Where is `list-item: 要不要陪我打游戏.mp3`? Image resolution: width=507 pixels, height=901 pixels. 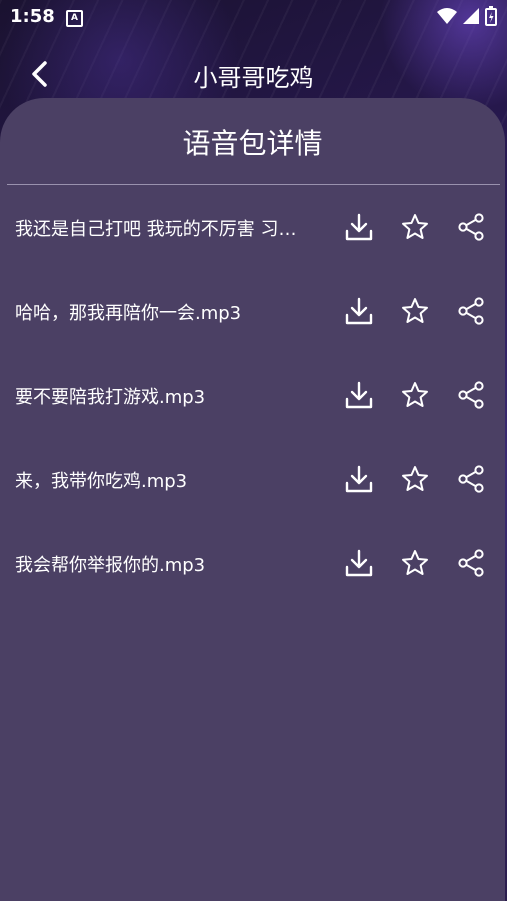 list-item: 要不要陪我打游戏.mp3 is located at coordinates (252, 396).